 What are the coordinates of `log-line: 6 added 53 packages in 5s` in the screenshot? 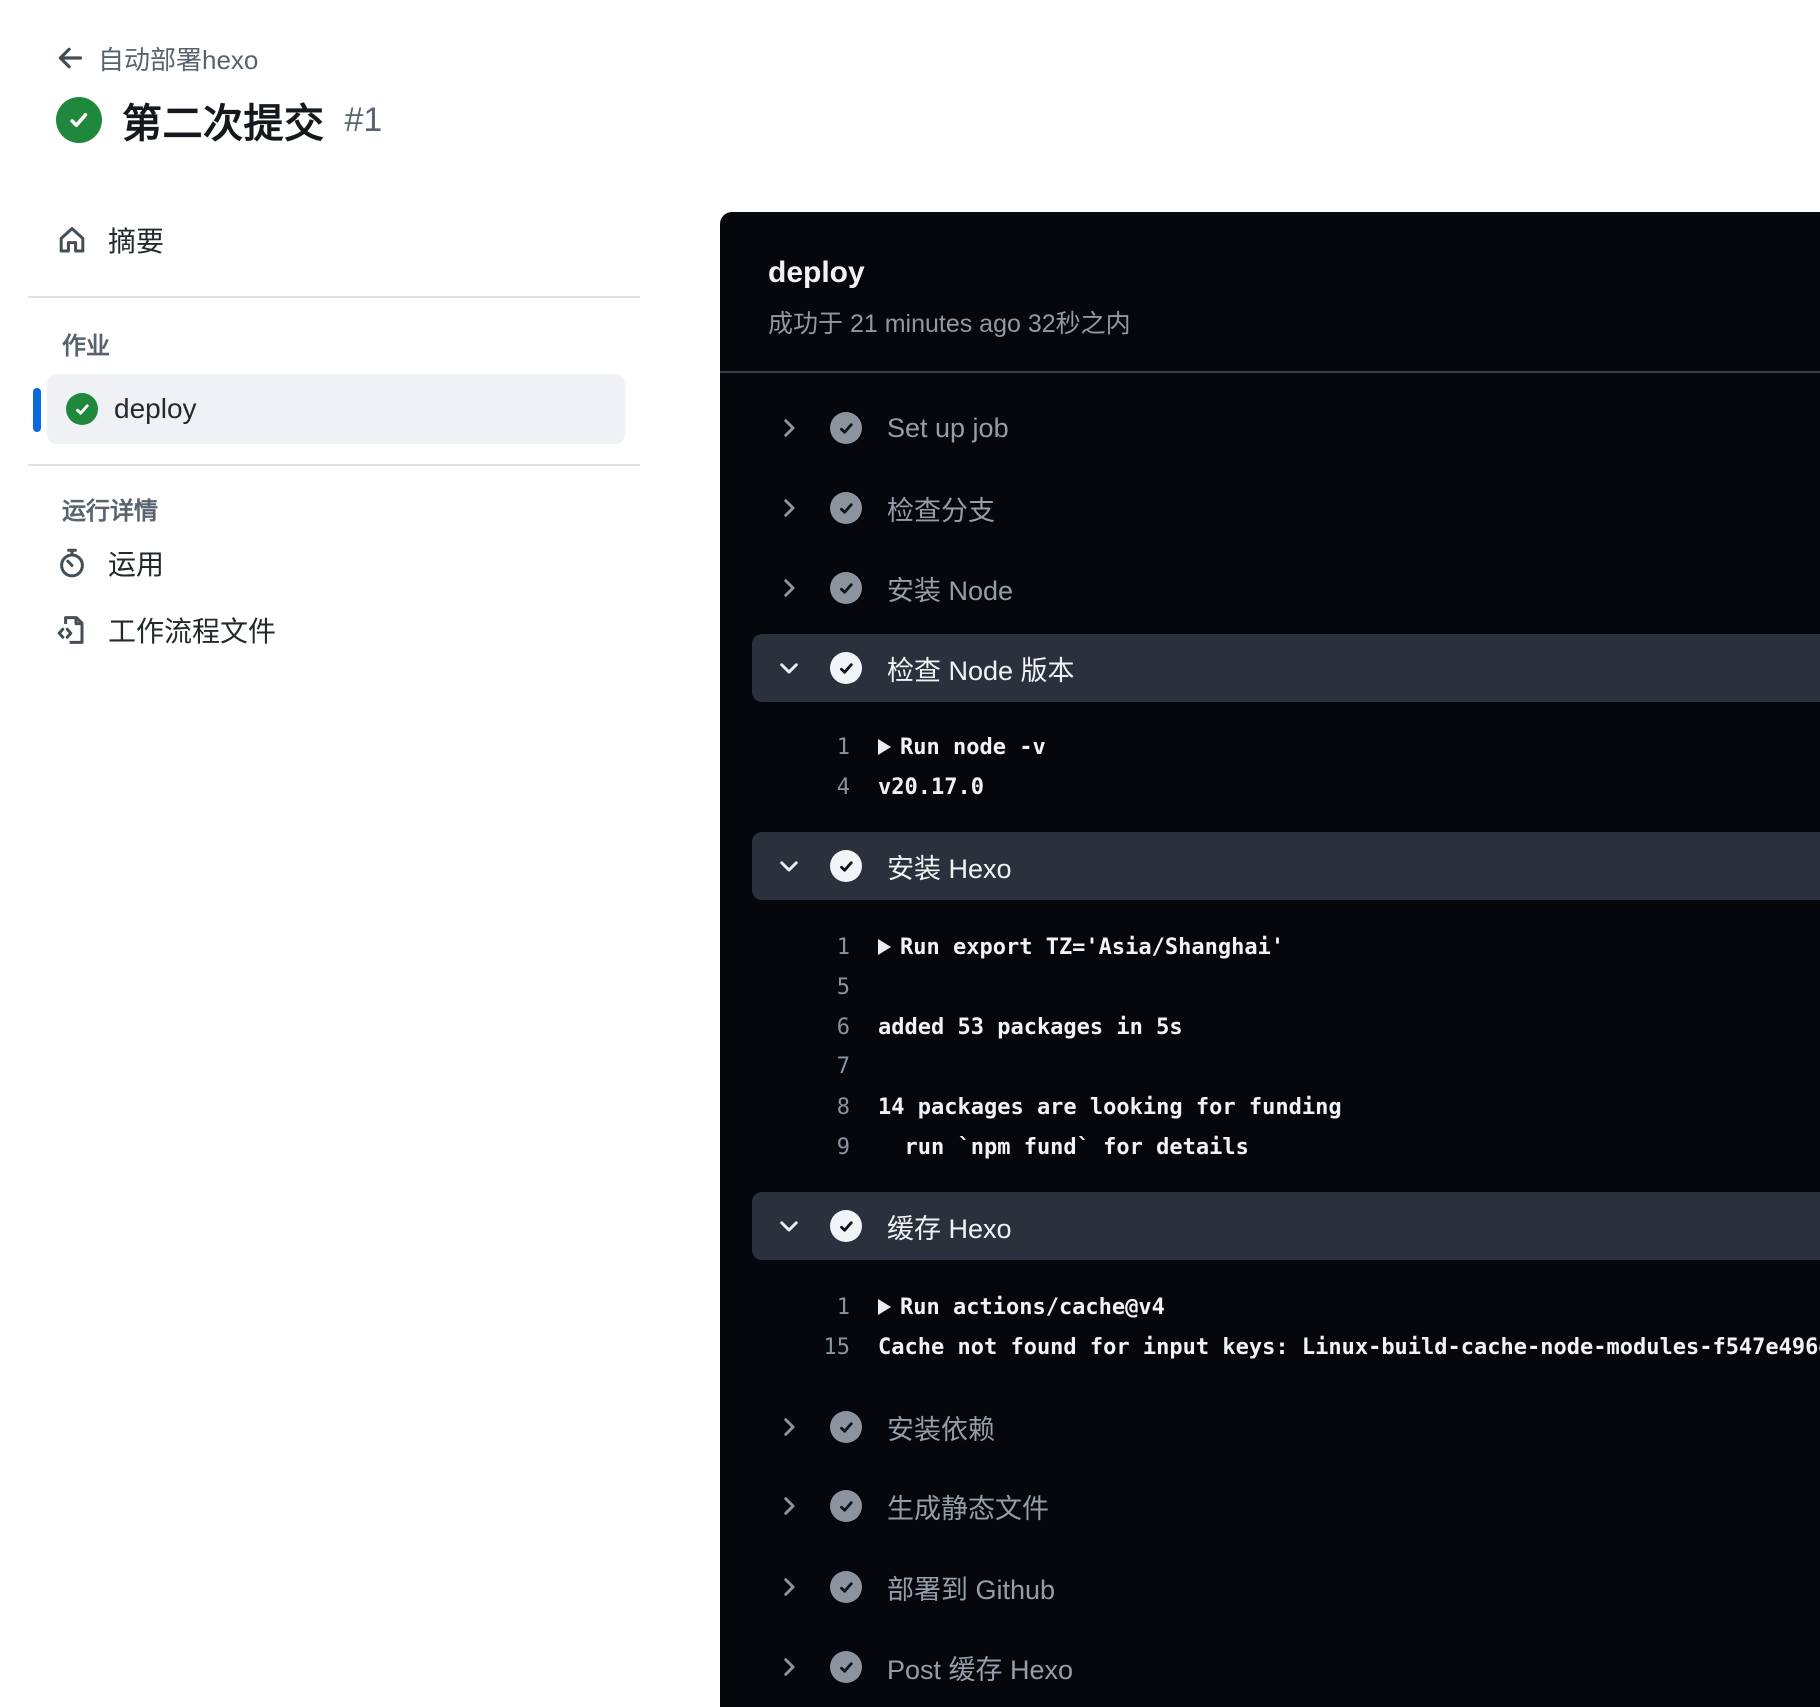 It's located at (1270, 1027).